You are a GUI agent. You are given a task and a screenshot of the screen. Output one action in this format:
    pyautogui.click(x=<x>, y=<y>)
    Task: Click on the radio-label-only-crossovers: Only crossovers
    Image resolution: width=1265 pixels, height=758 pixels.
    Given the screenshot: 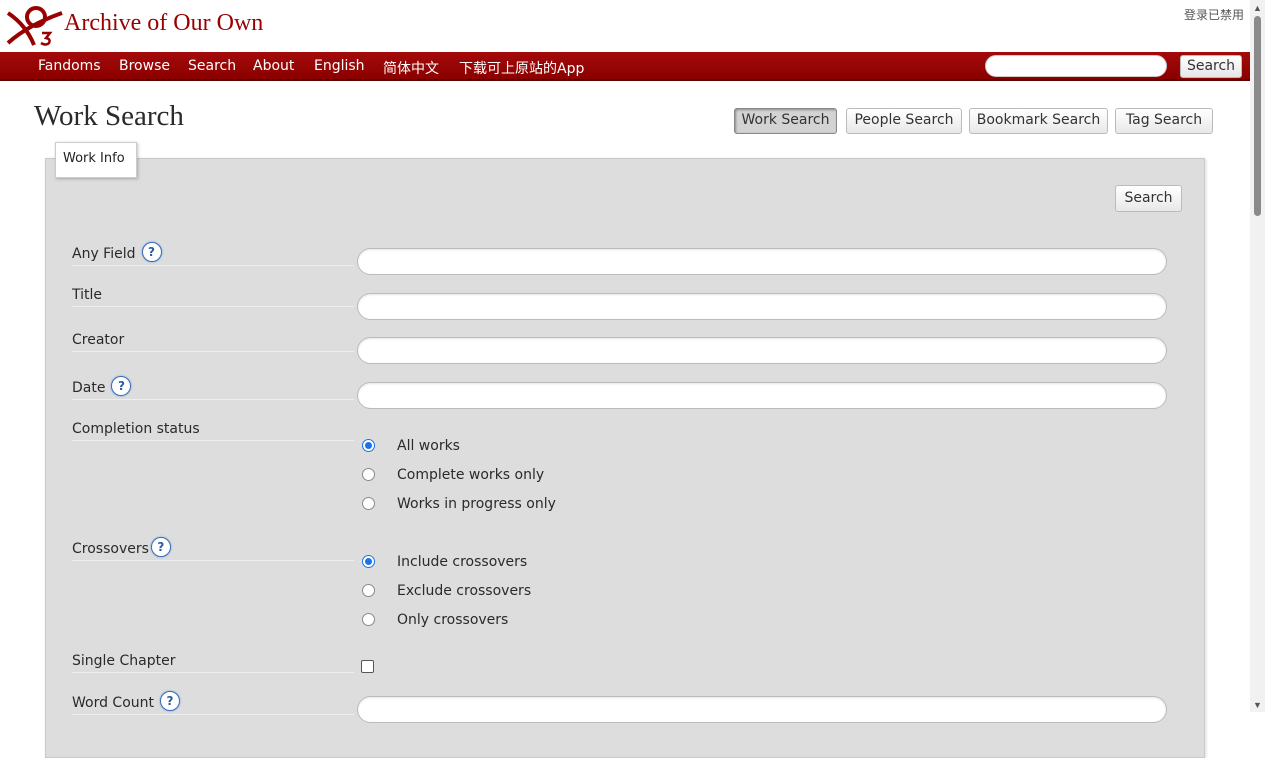 What is the action you would take?
    pyautogui.click(x=452, y=620)
    